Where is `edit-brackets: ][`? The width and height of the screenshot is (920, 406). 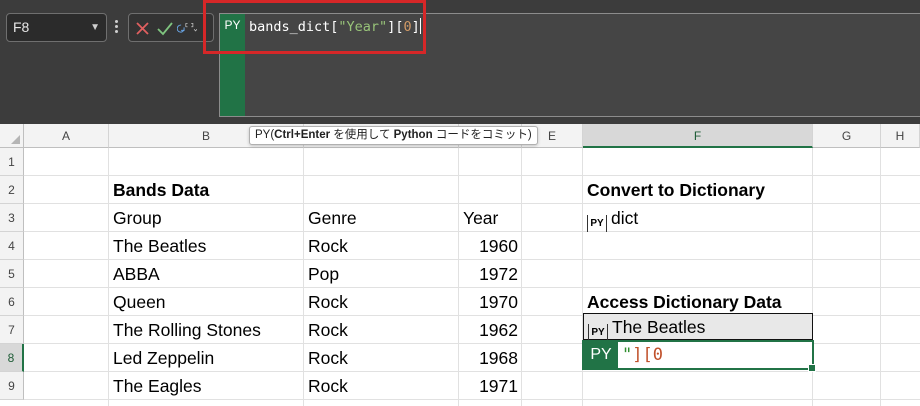 edit-brackets: ][ is located at coordinates (642, 355).